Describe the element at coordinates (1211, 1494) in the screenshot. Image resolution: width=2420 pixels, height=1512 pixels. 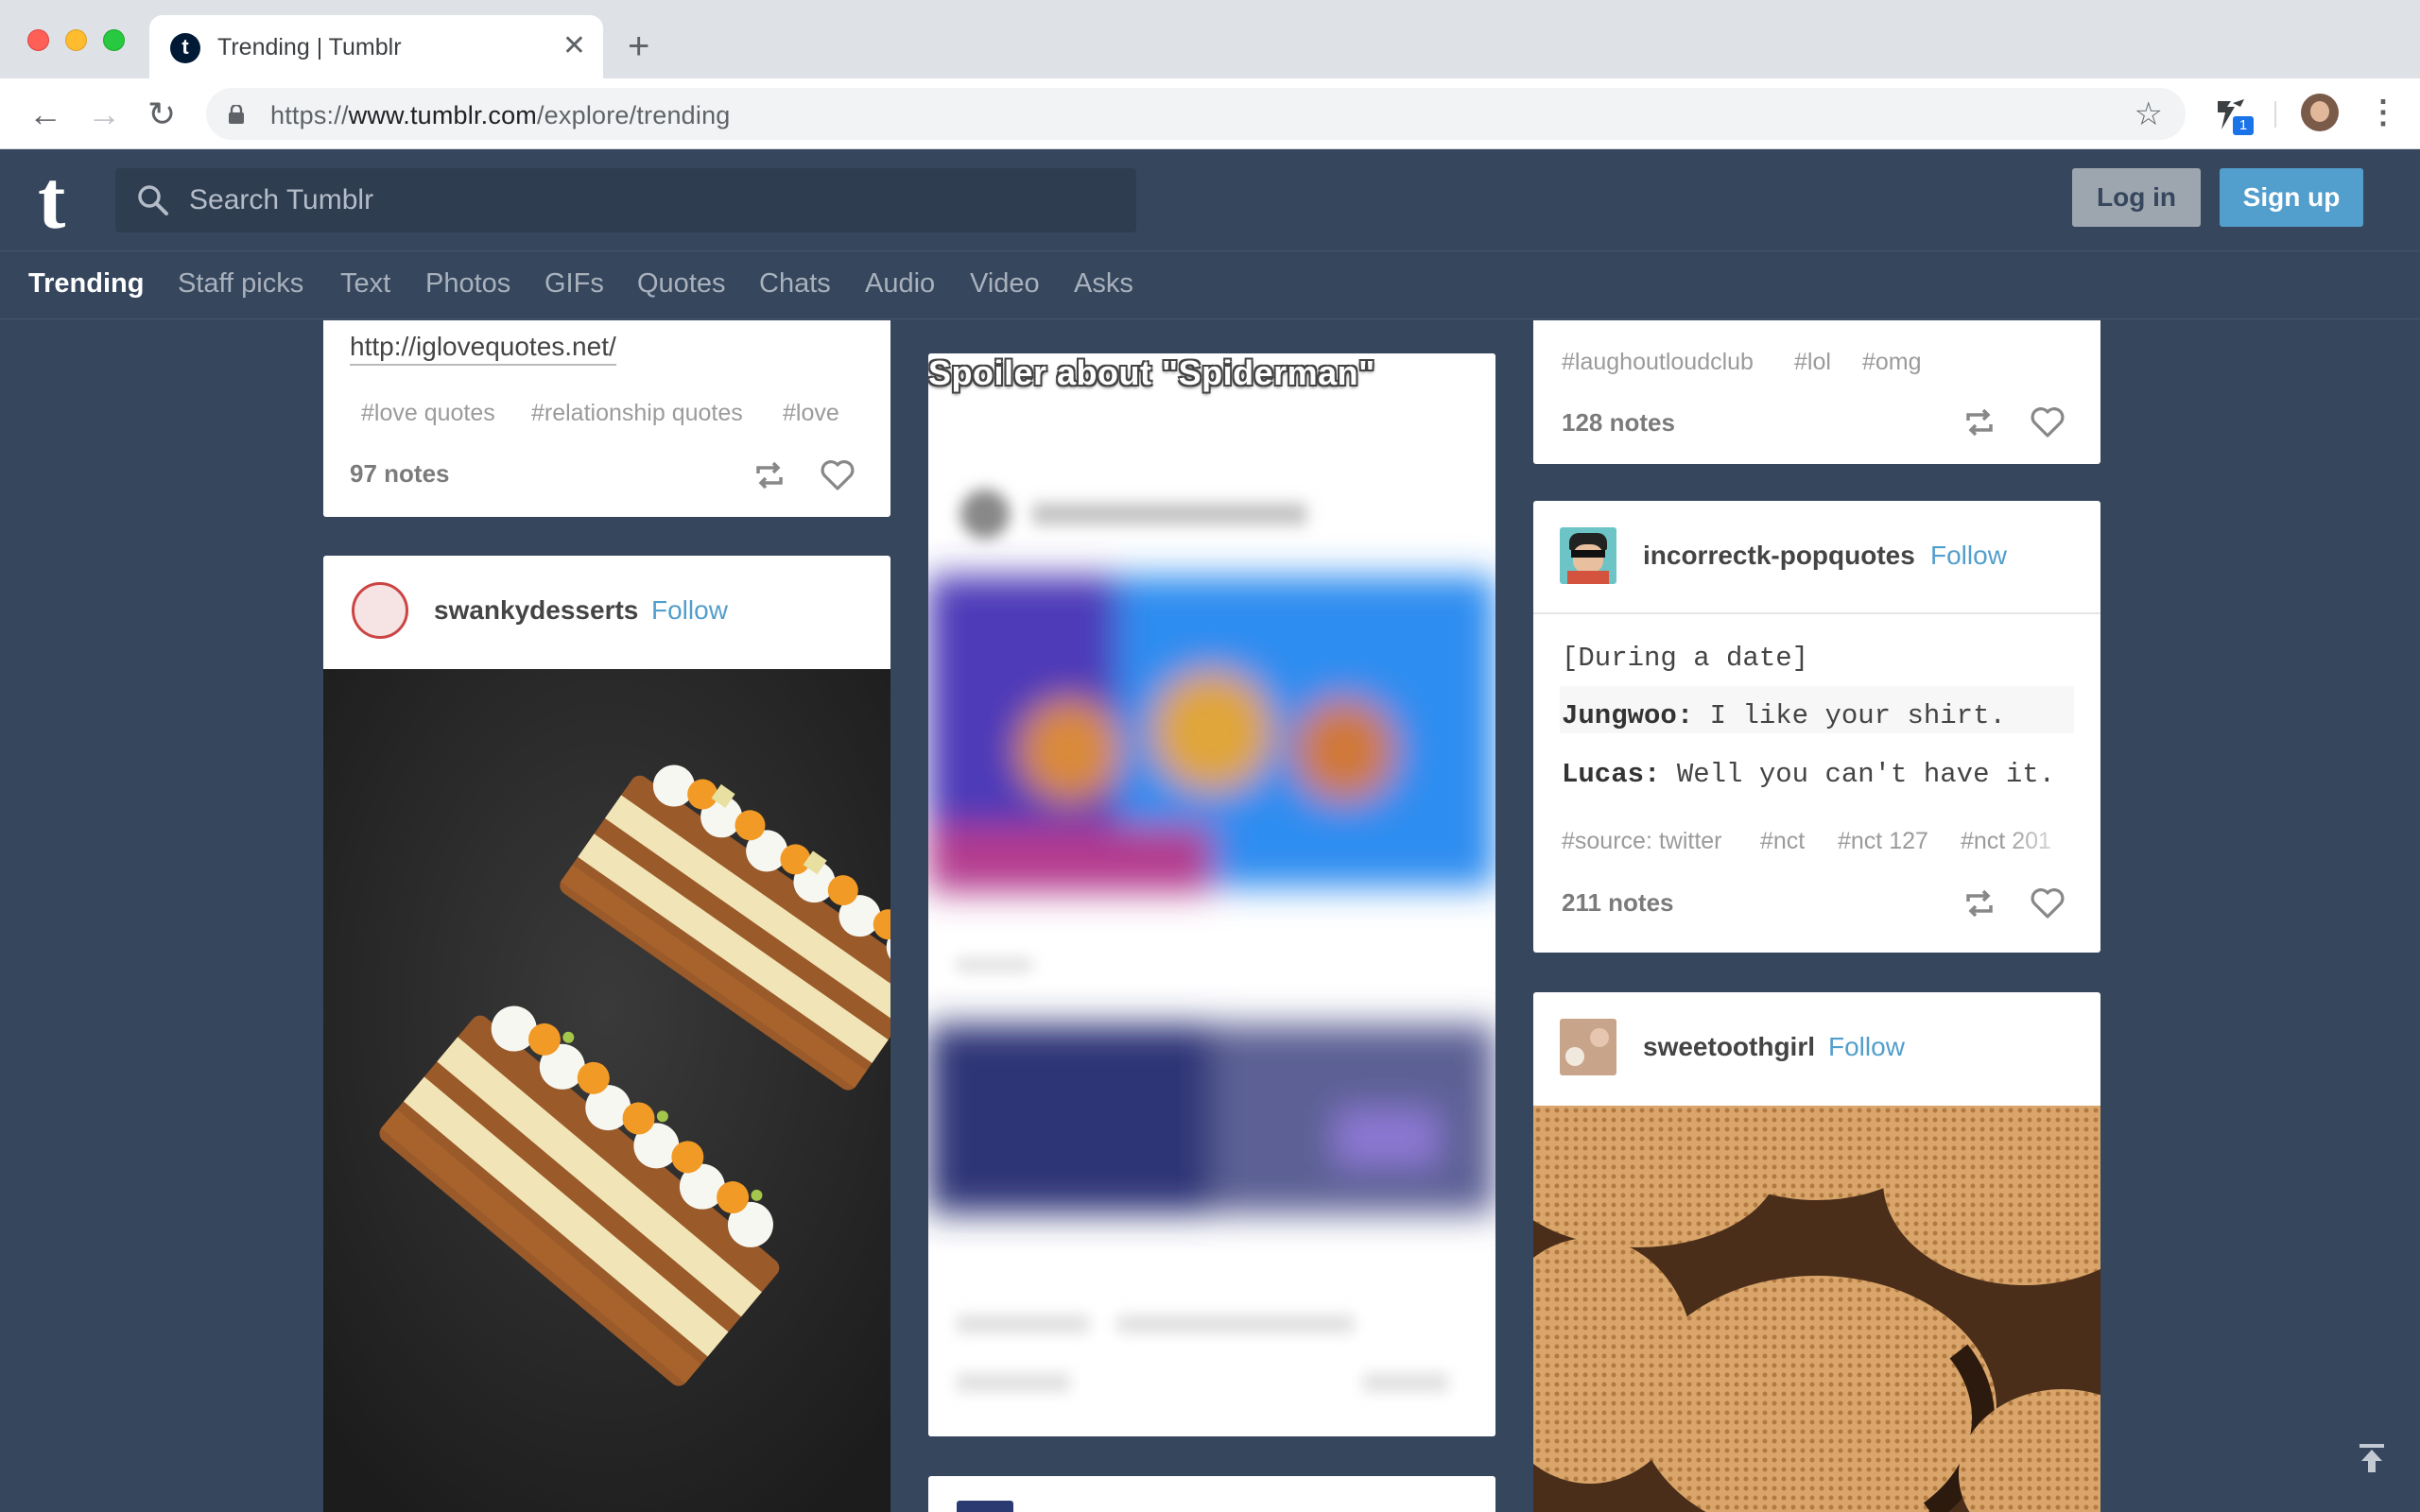
I see `next-post-peek` at that location.